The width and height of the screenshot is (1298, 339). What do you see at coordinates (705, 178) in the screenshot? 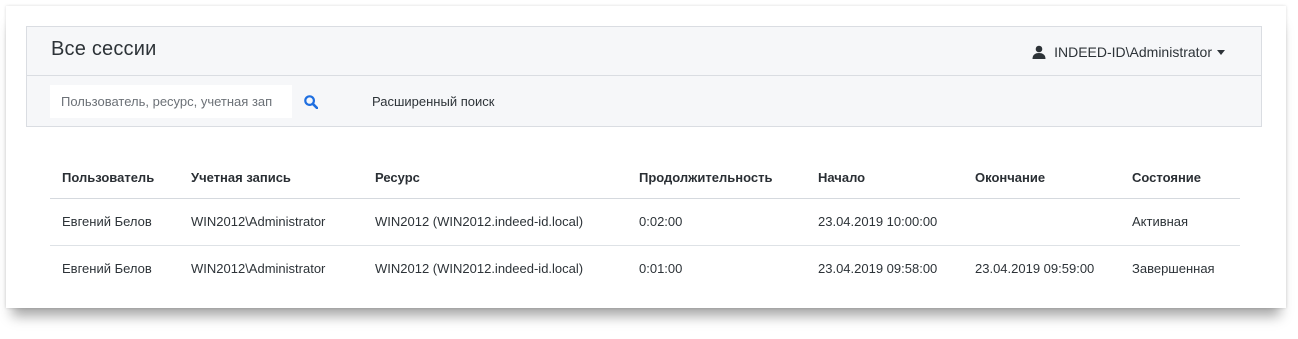
I see `column-header-duration: Продолжительность` at bounding box center [705, 178].